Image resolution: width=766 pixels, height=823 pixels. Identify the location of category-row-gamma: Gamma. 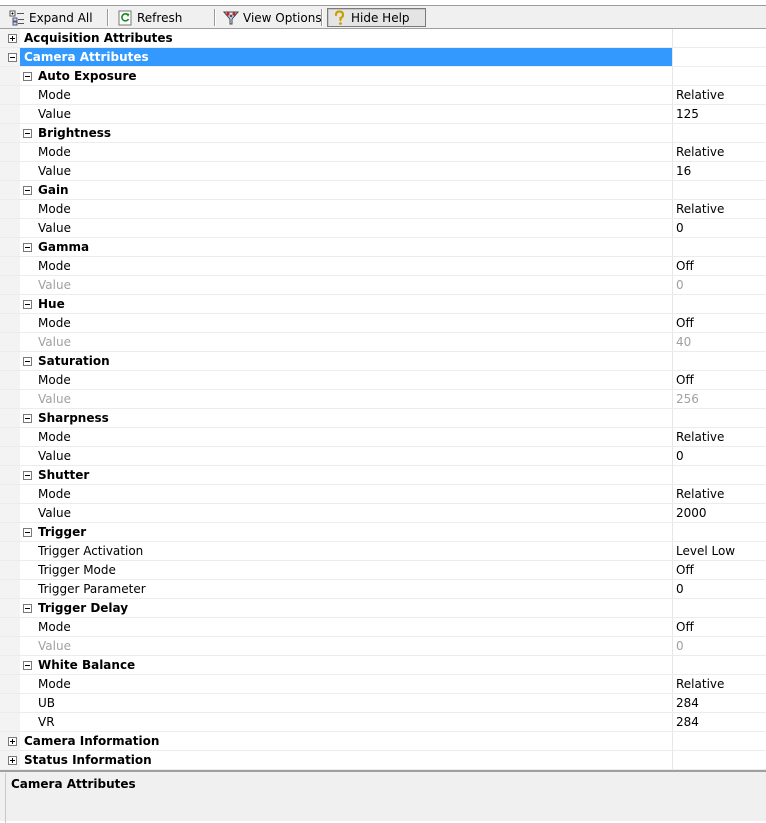
(383, 247).